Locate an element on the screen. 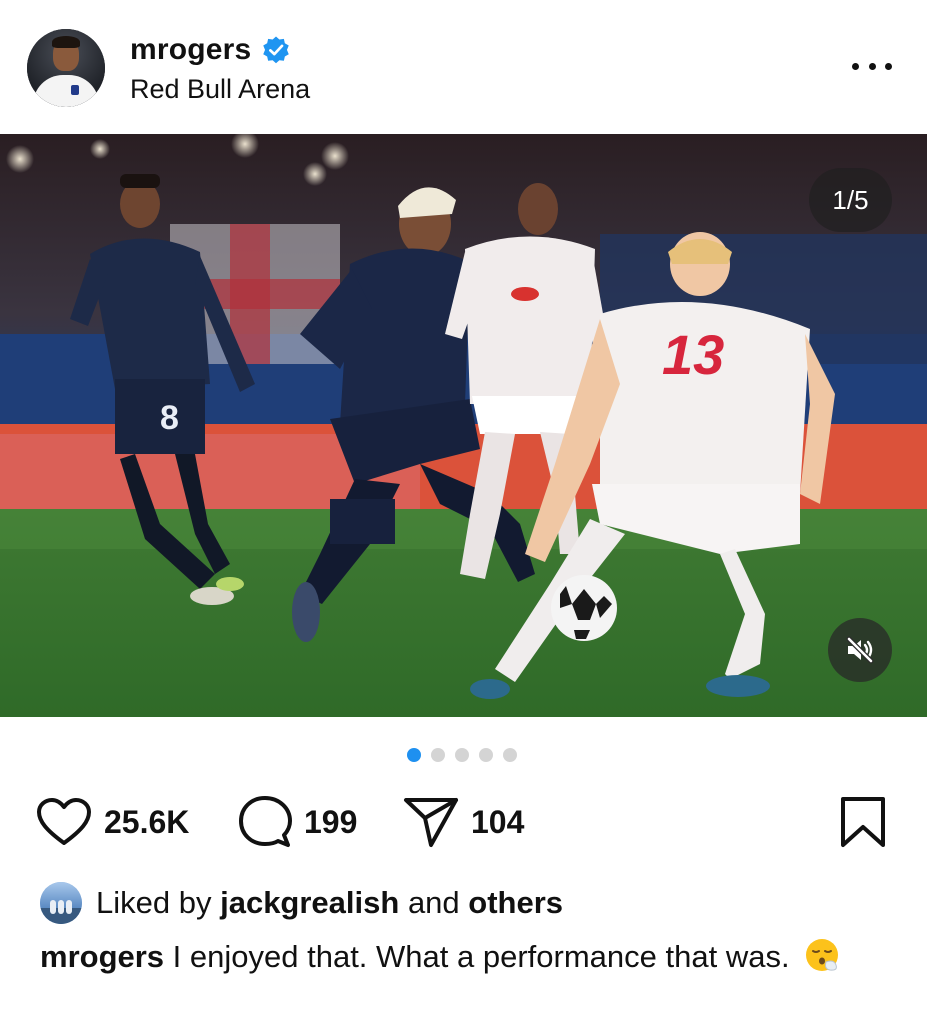  more-options-icon is located at coordinates (872, 66).